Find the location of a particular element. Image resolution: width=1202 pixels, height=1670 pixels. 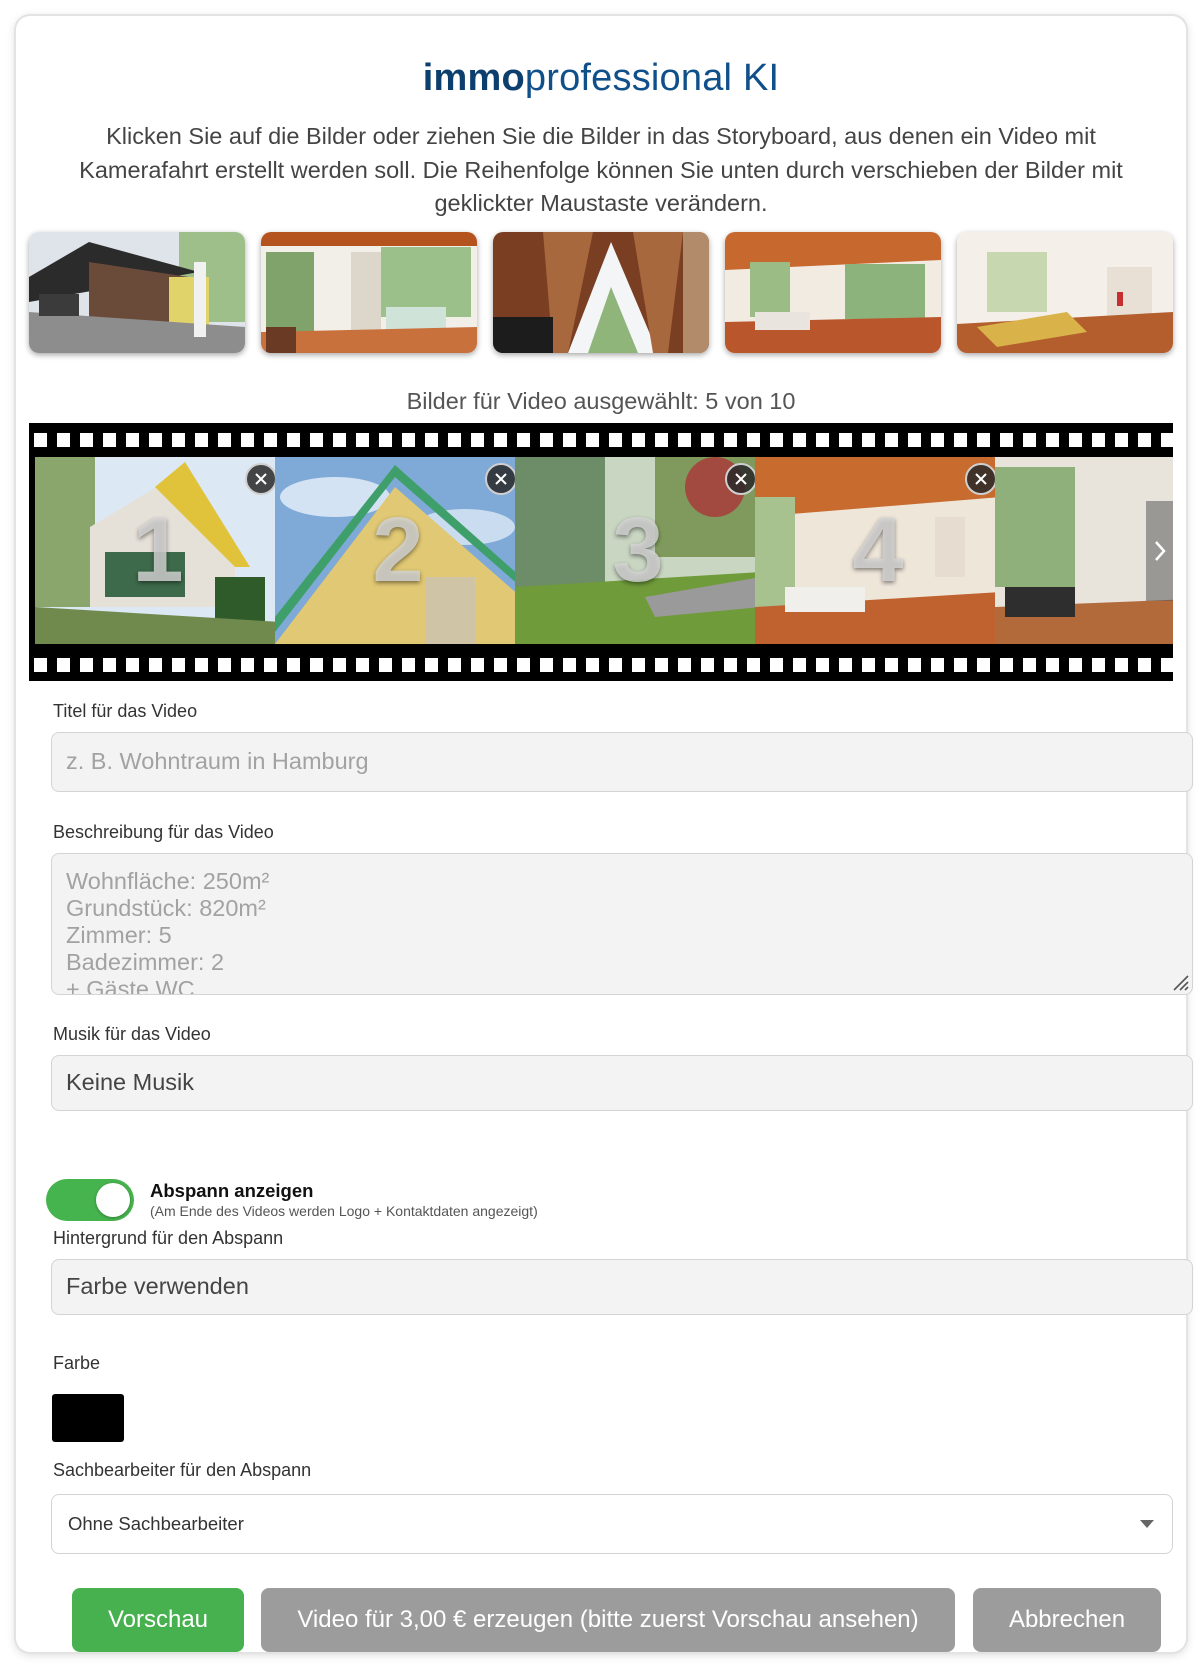

music-select: Keine Musik is located at coordinates (622, 1083).